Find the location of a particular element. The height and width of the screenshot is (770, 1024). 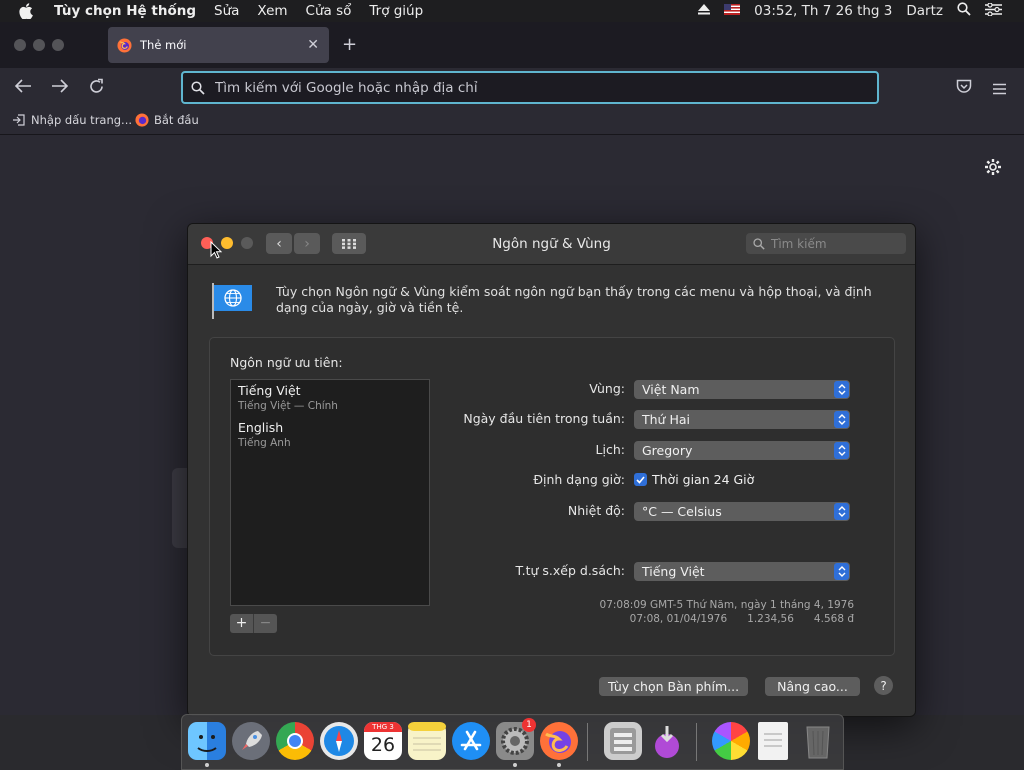

list-sort-popup: Tiếng Việt is located at coordinates (742, 571).